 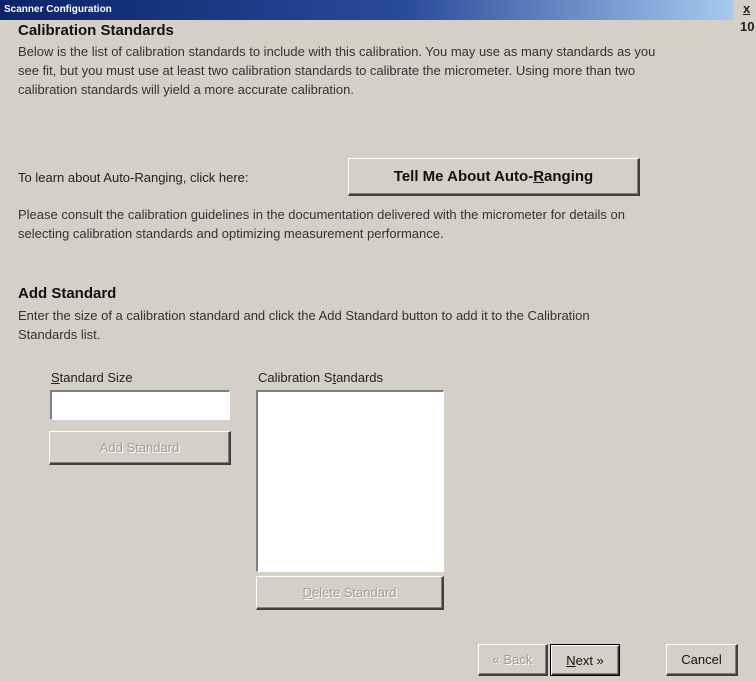 I want to click on auto-ranging-label-pre: Tell Me About Auto-, so click(x=463, y=176).